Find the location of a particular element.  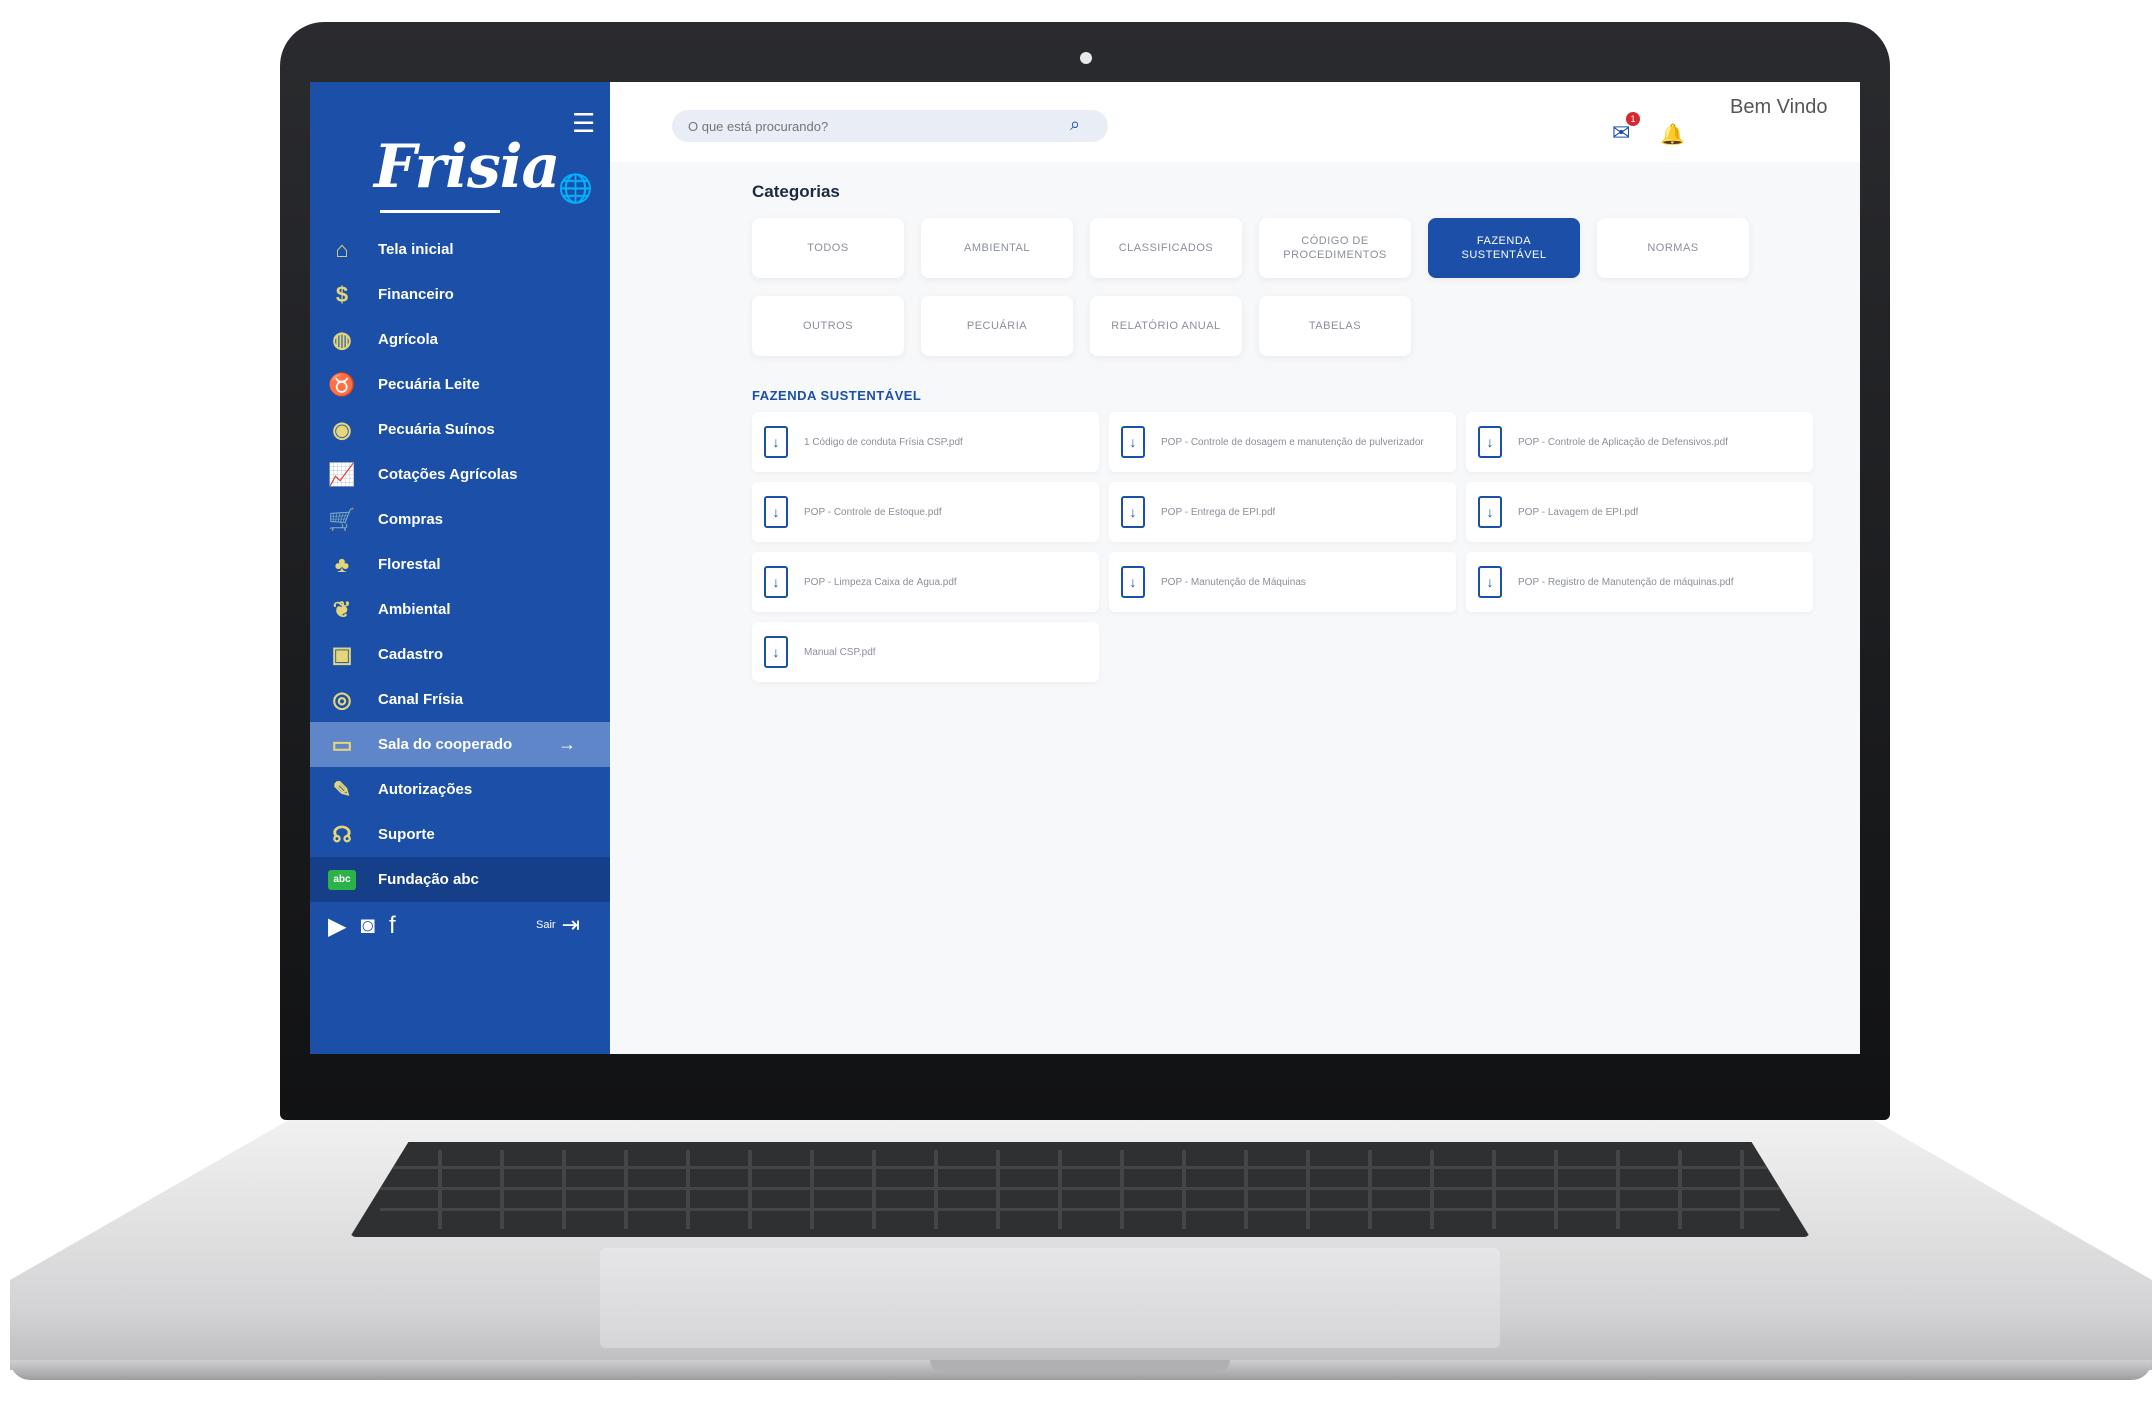

globe-icon: ◍ is located at coordinates (342, 339).